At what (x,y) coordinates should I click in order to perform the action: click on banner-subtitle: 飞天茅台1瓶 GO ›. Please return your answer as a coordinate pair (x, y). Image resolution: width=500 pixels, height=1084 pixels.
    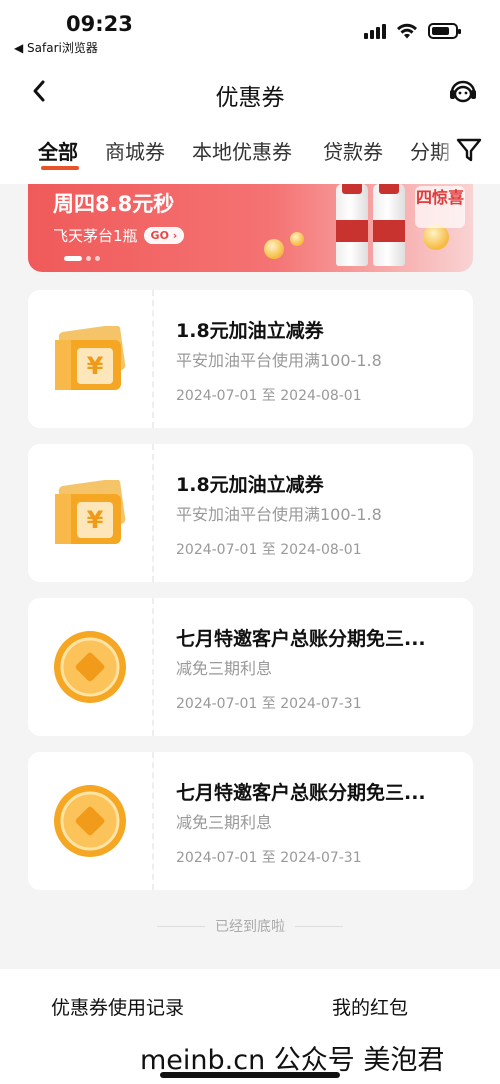
    Looking at the image, I should click on (119, 235).